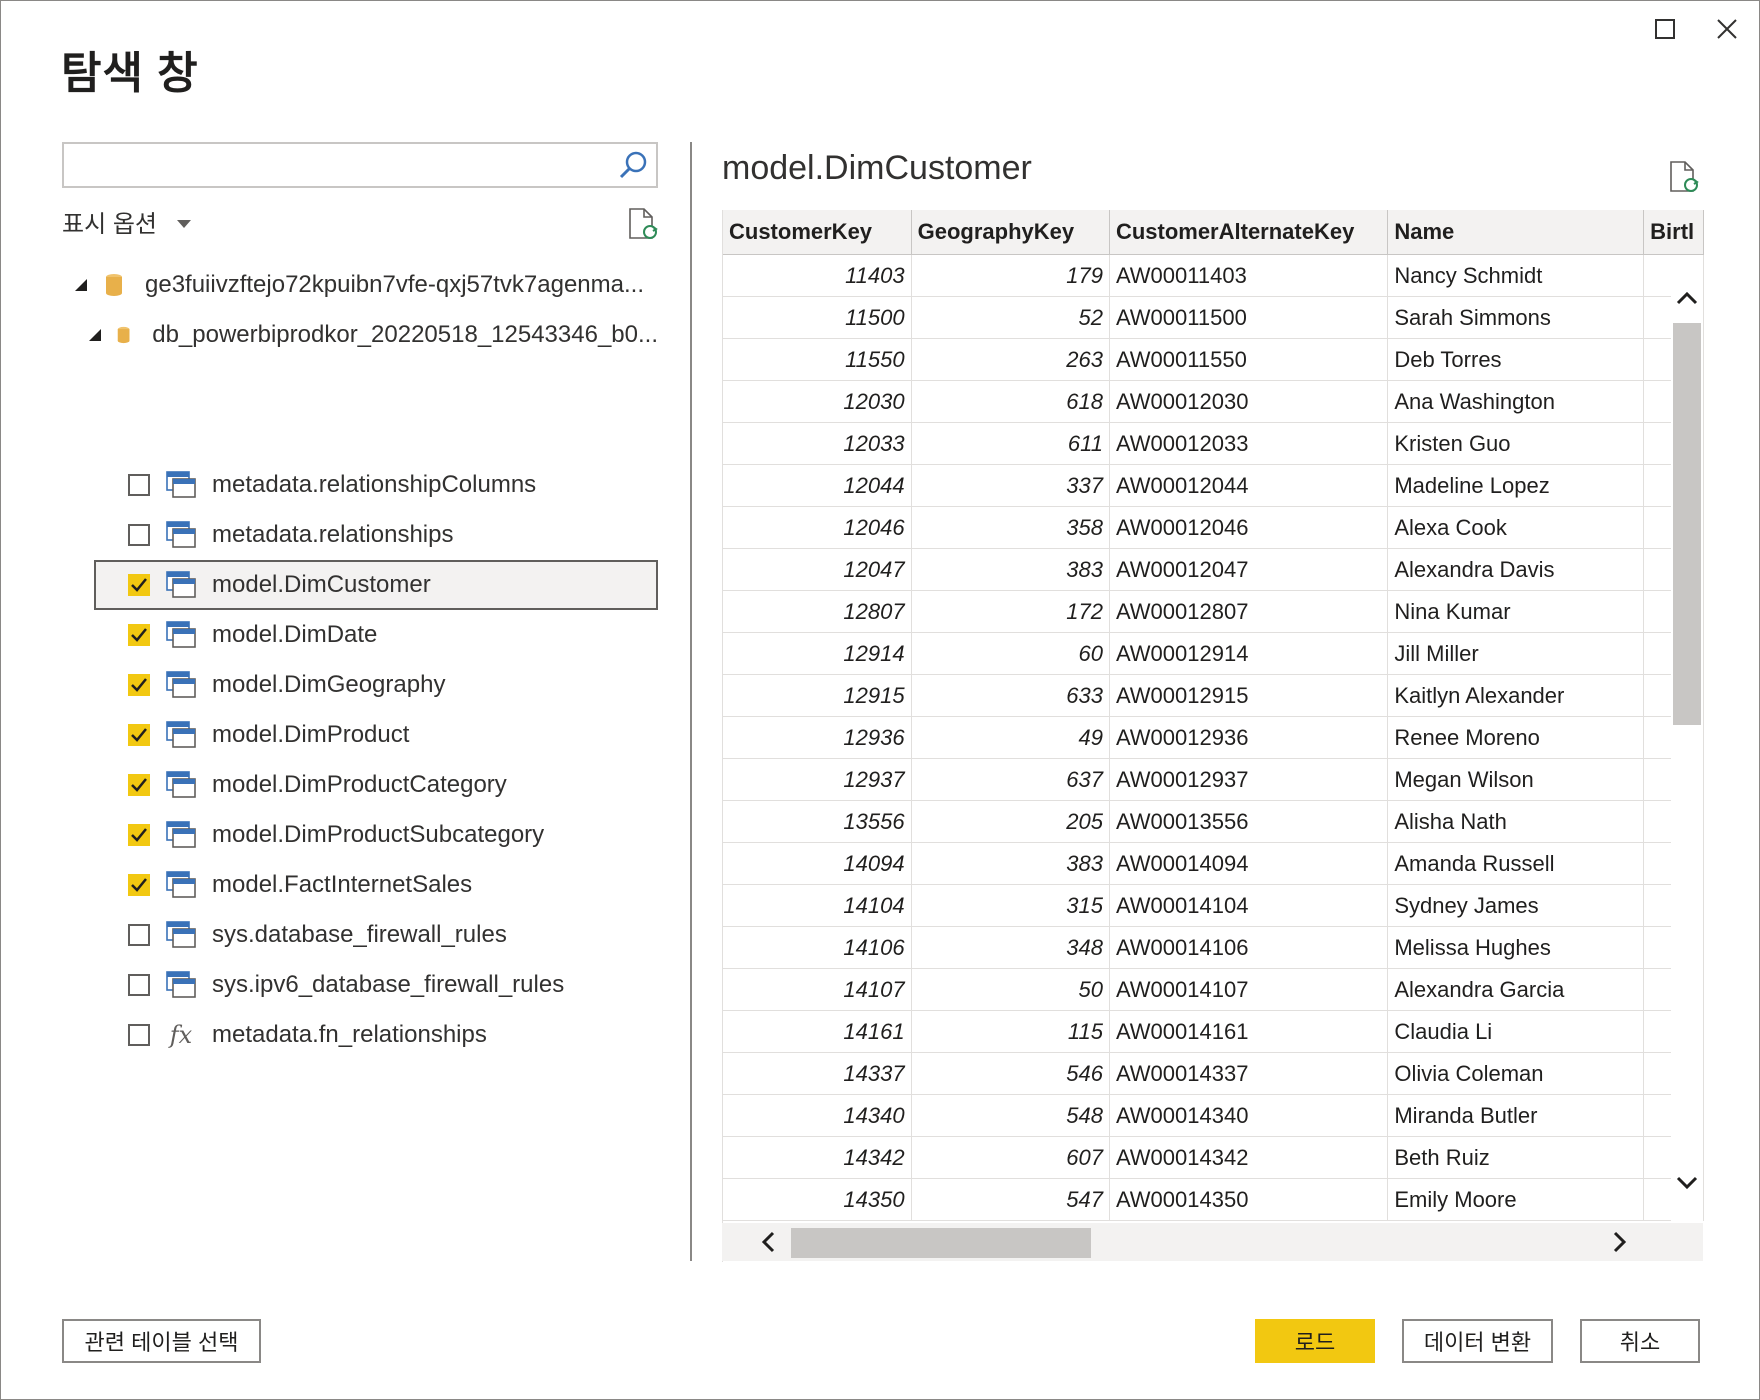  What do you see at coordinates (1010, 1157) in the screenshot?
I see `table-cell: 607` at bounding box center [1010, 1157].